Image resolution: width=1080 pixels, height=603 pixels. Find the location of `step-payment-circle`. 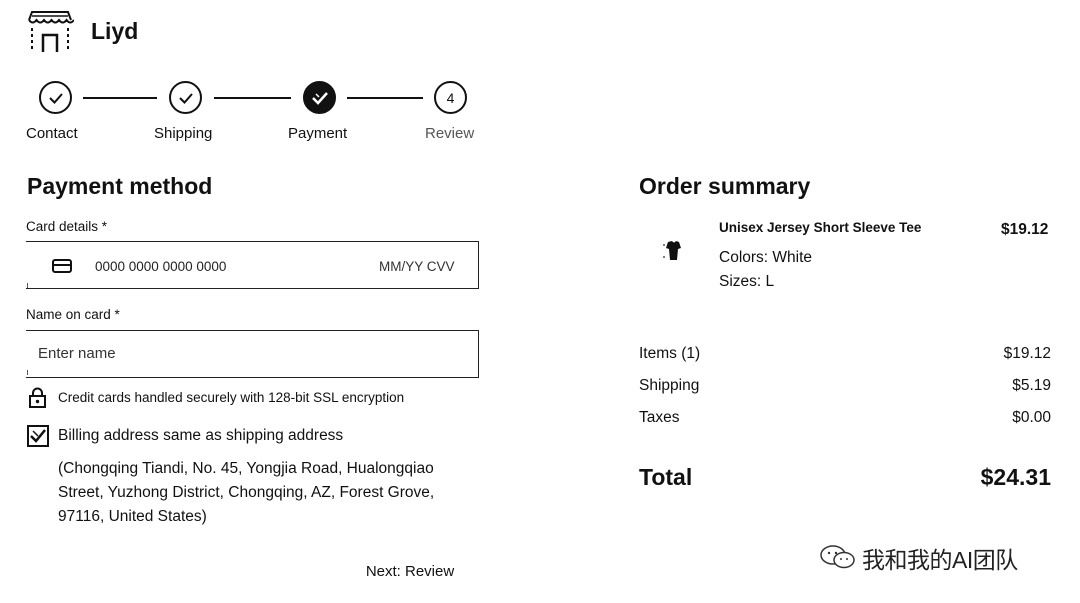

step-payment-circle is located at coordinates (319, 97).